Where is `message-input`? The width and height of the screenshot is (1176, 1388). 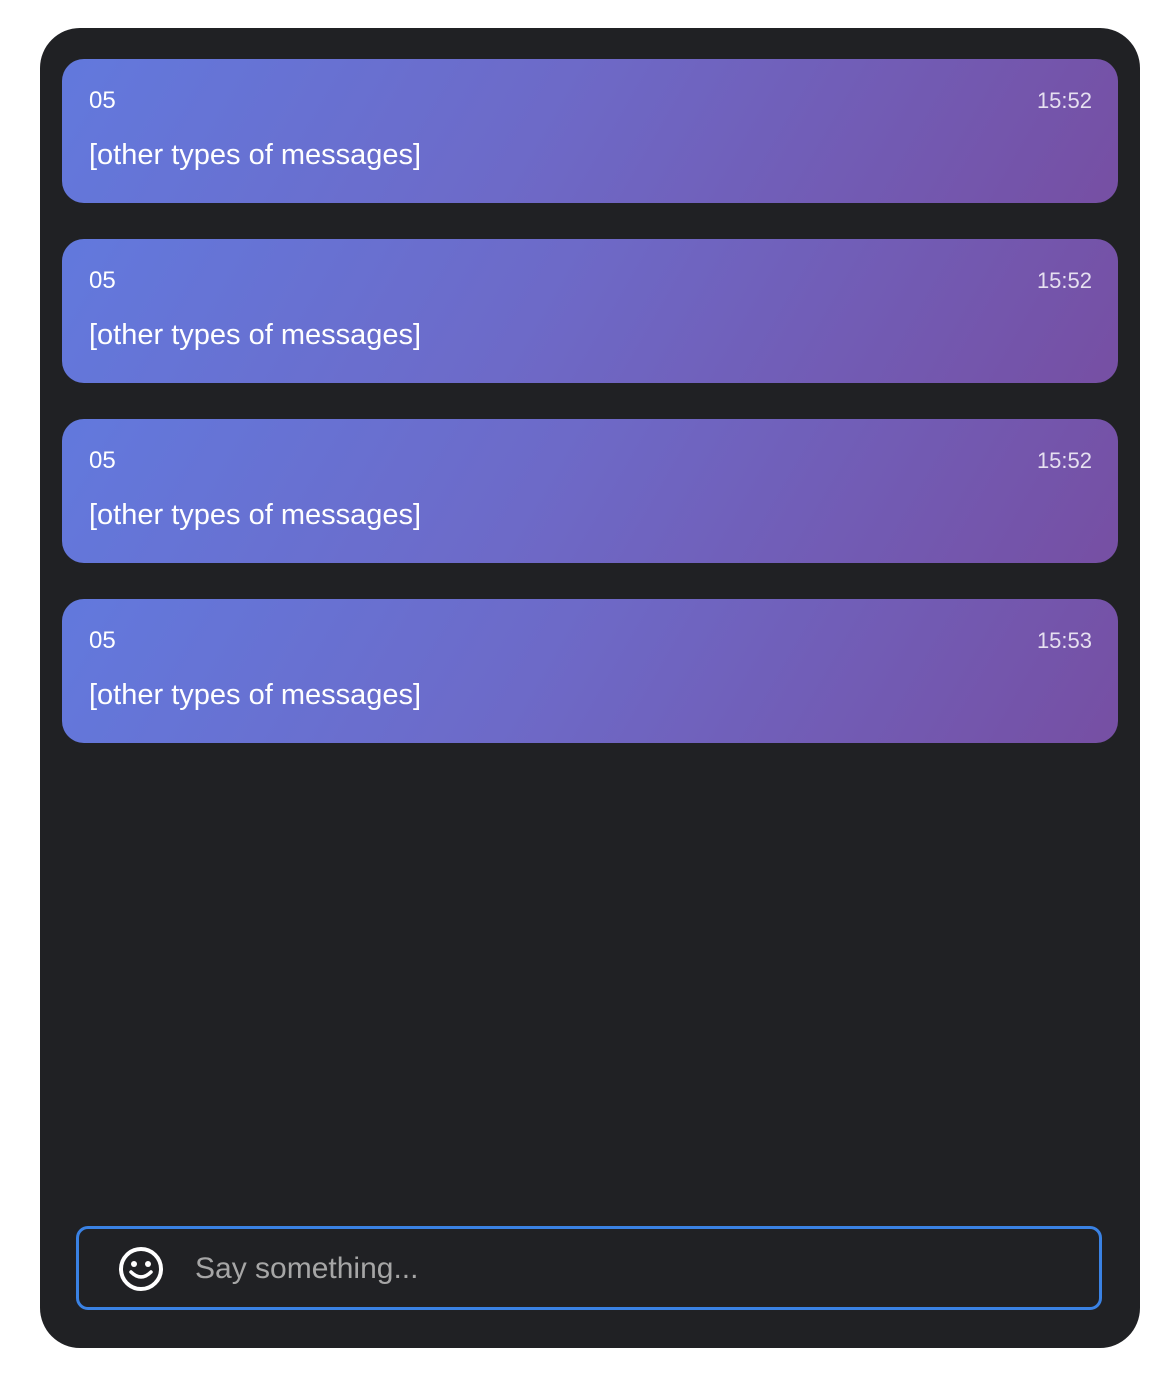
message-input is located at coordinates (635, 1269).